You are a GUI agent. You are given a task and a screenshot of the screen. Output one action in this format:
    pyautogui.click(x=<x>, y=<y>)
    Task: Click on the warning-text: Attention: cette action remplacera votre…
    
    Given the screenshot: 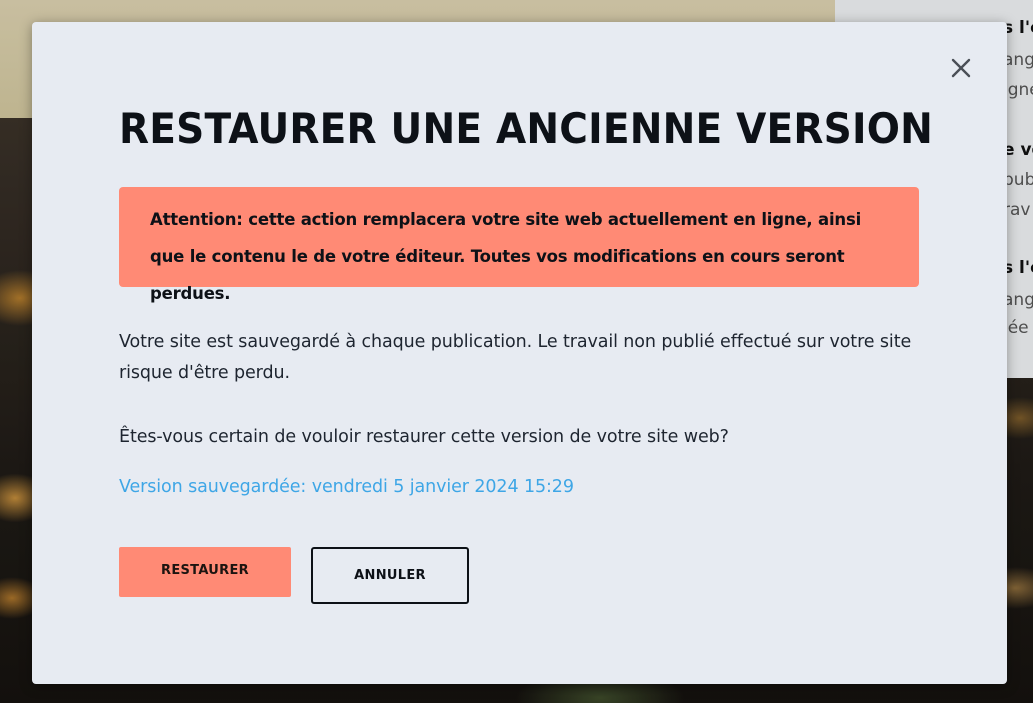 What is the action you would take?
    pyautogui.click(x=506, y=256)
    